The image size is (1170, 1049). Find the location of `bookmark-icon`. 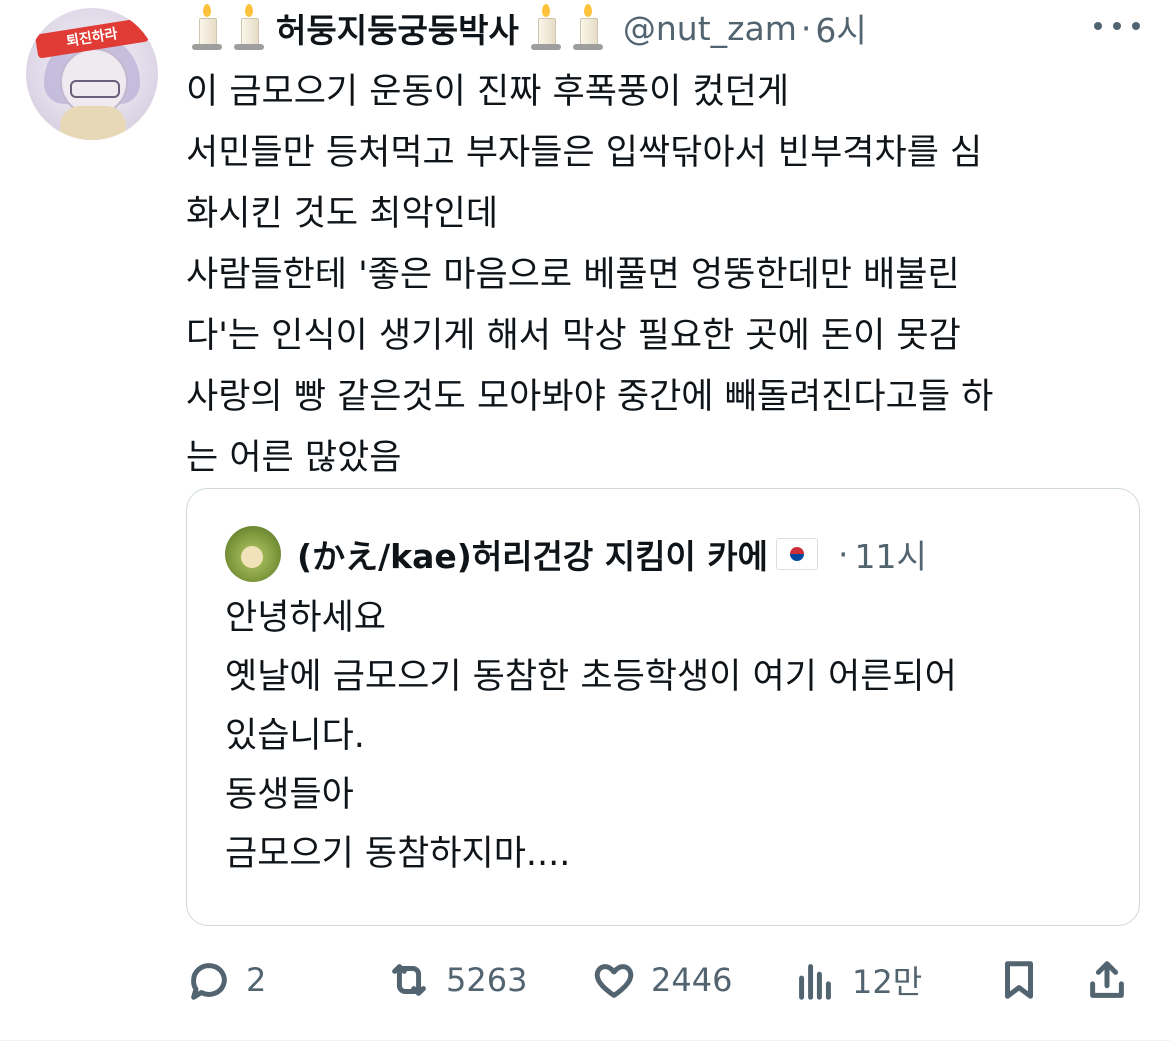

bookmark-icon is located at coordinates (1019, 980).